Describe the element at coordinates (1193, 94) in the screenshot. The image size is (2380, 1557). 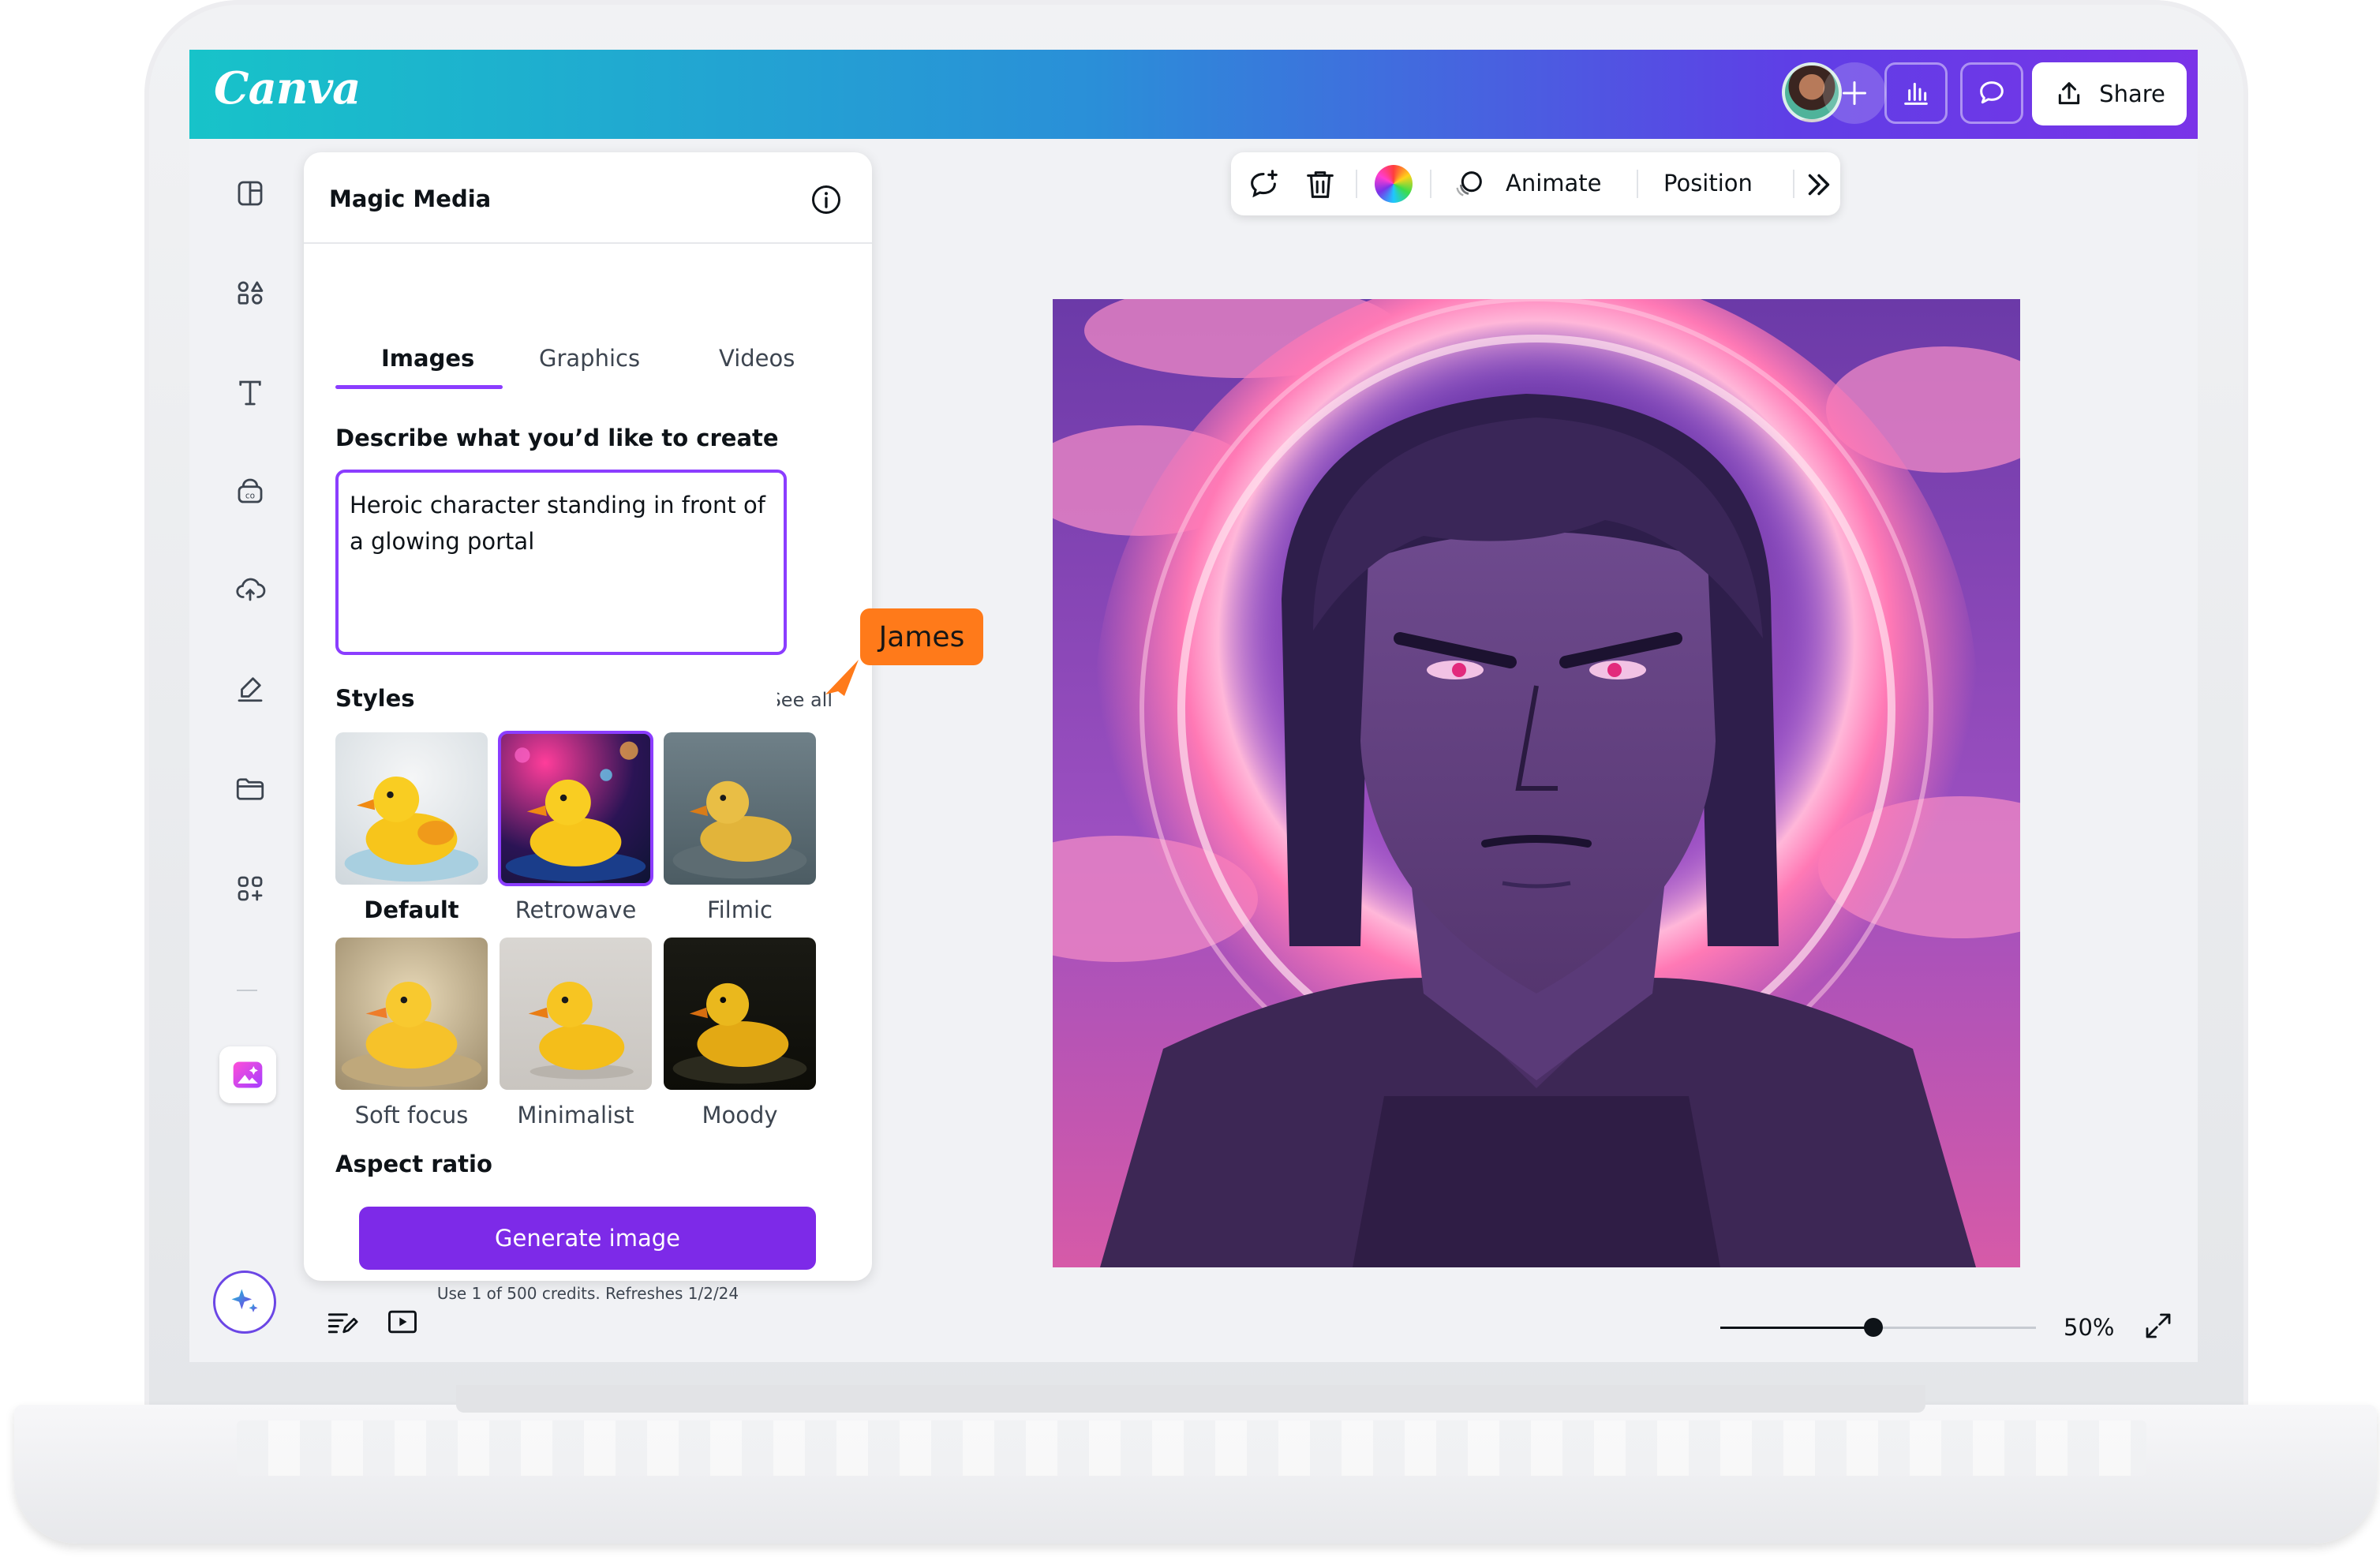
I see `top-bar: Canva Share` at that location.